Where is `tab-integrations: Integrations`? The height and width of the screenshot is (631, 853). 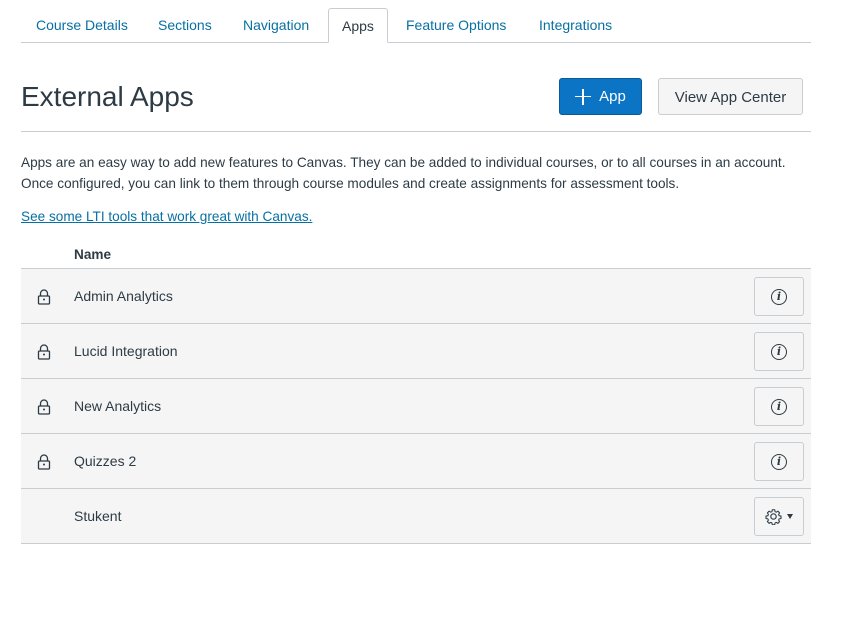
tab-integrations: Integrations is located at coordinates (575, 25).